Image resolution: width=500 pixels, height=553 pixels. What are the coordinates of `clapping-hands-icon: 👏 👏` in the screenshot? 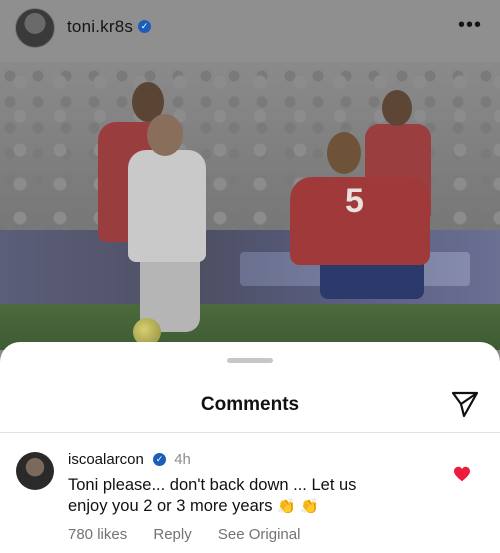 It's located at (298, 506).